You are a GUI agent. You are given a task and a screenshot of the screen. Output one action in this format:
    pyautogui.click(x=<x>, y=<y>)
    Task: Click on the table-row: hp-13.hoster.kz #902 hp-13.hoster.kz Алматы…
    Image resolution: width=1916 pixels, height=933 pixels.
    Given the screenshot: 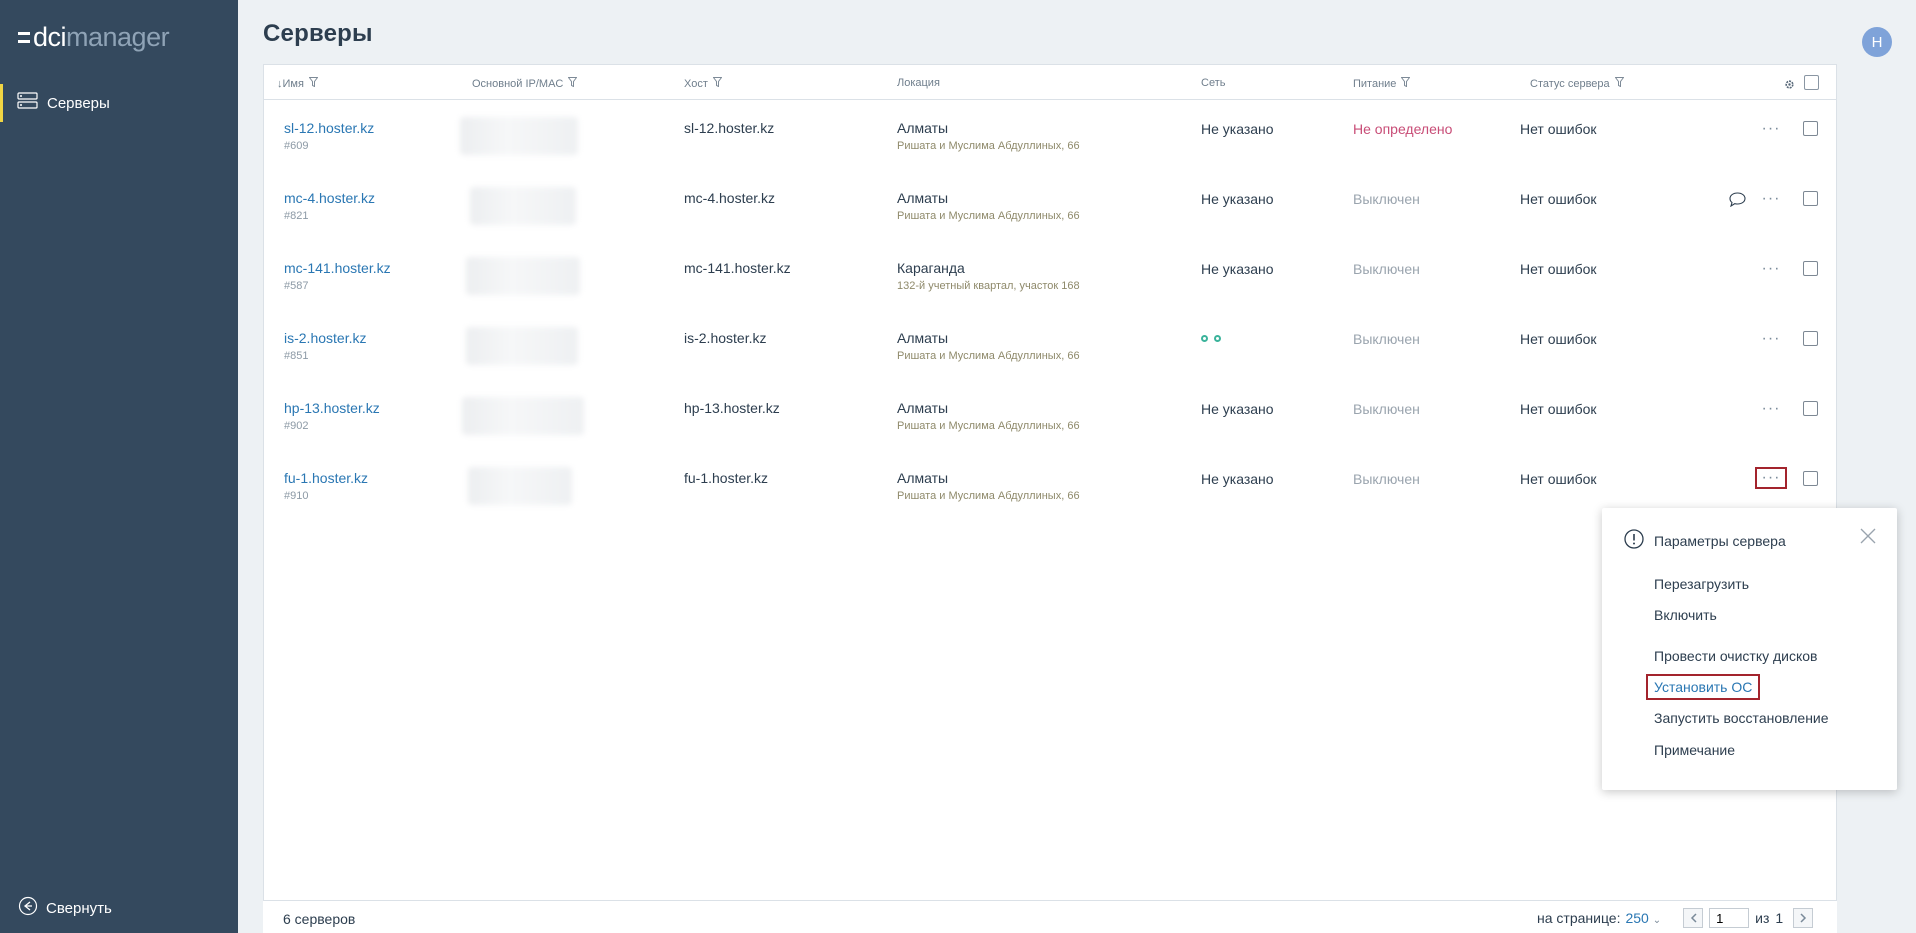 What is the action you would take?
    pyautogui.click(x=1050, y=432)
    